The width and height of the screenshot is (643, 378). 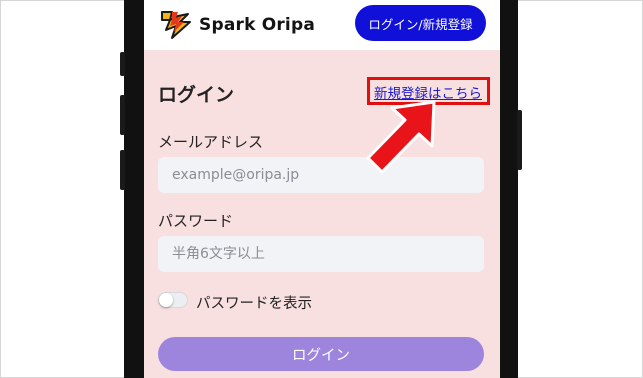 I want to click on toggle-knob, so click(x=166, y=300).